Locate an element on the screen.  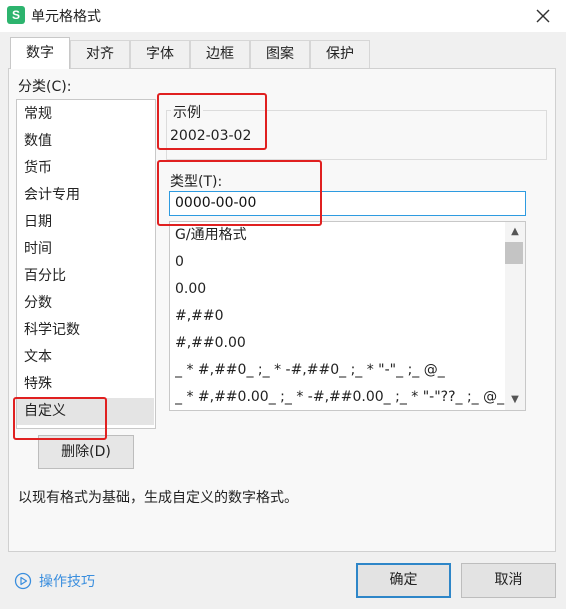
delete-button: 删除(D) is located at coordinates (86, 452).